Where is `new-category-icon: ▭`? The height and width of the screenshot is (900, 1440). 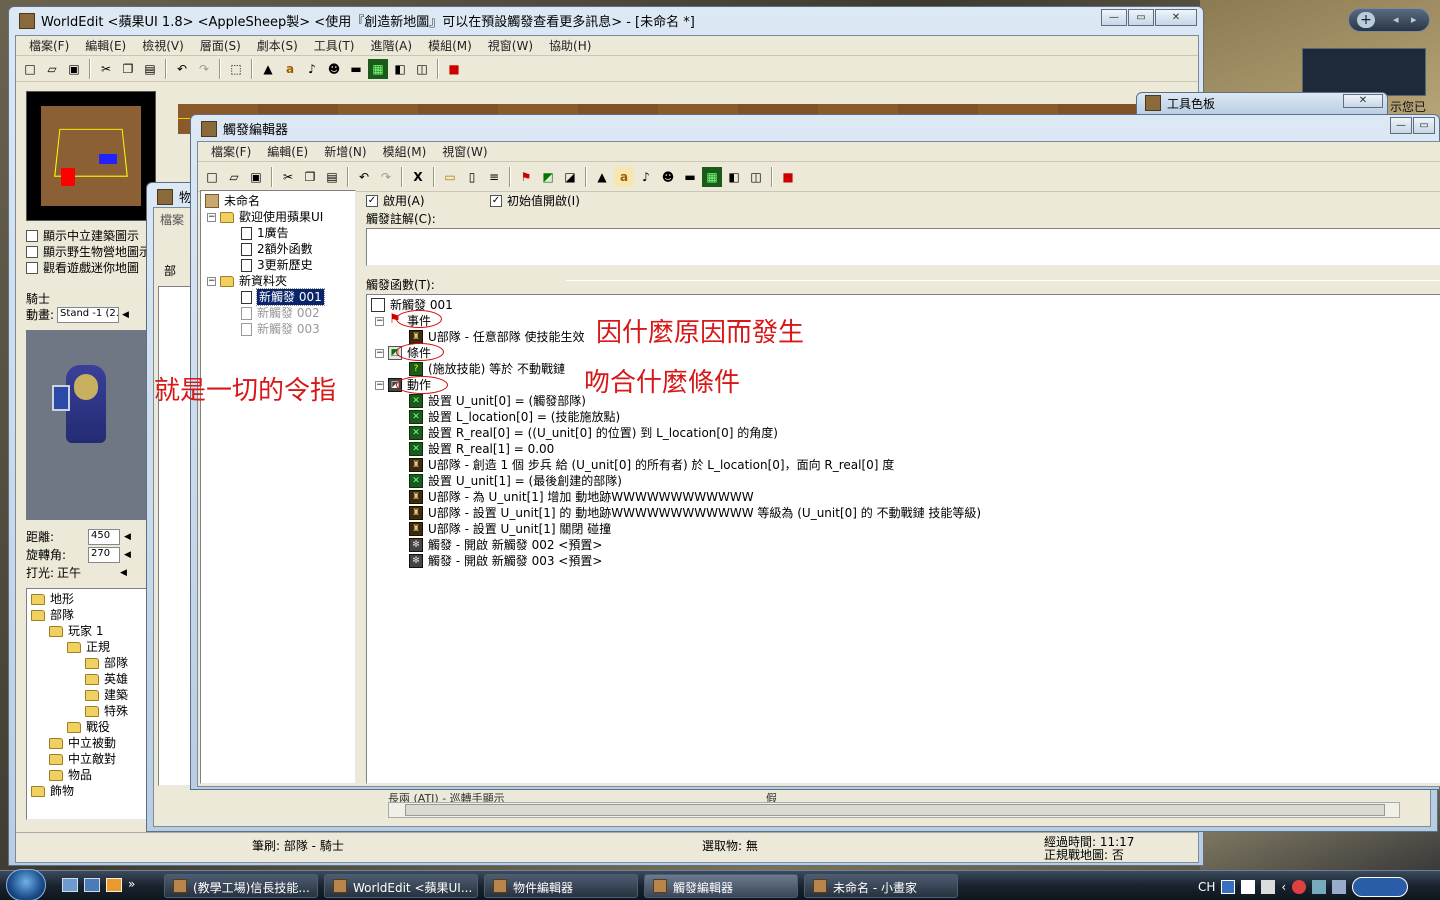 new-category-icon: ▭ is located at coordinates (450, 177).